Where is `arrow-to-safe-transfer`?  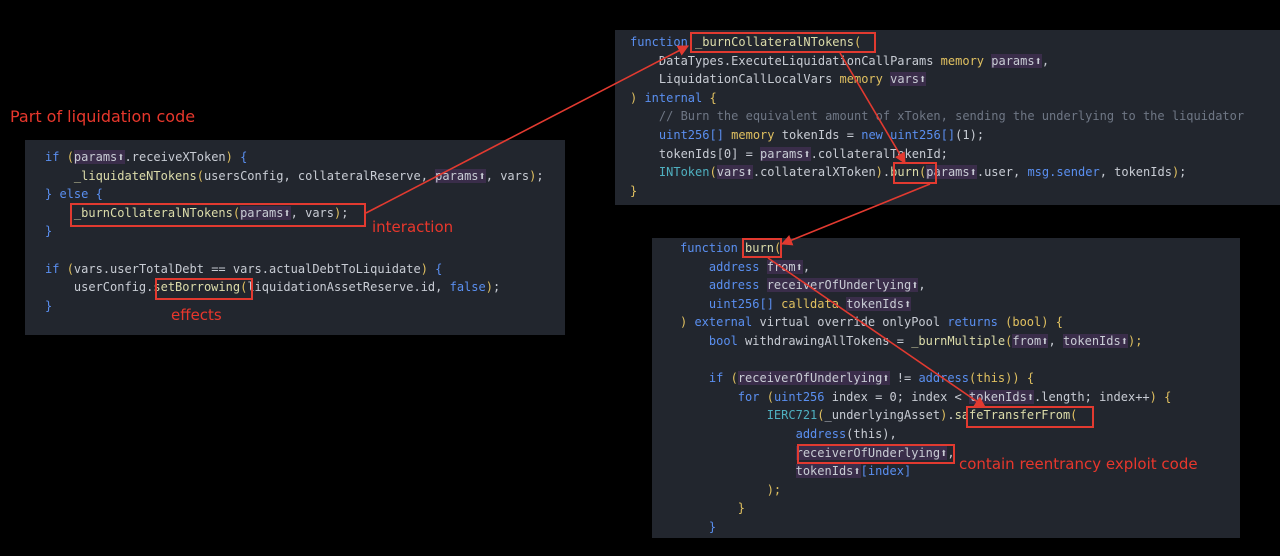 arrow-to-safe-transfer is located at coordinates (876, 332).